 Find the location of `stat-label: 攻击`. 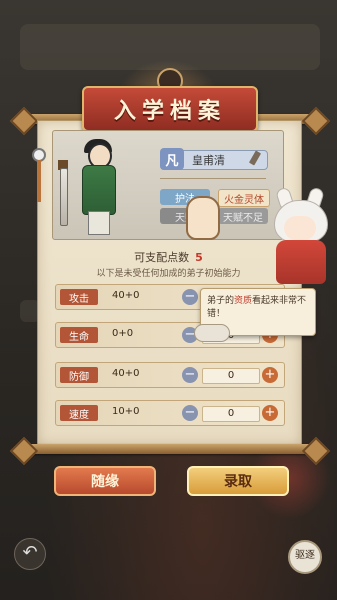

stat-label: 攻击 is located at coordinates (79, 297).